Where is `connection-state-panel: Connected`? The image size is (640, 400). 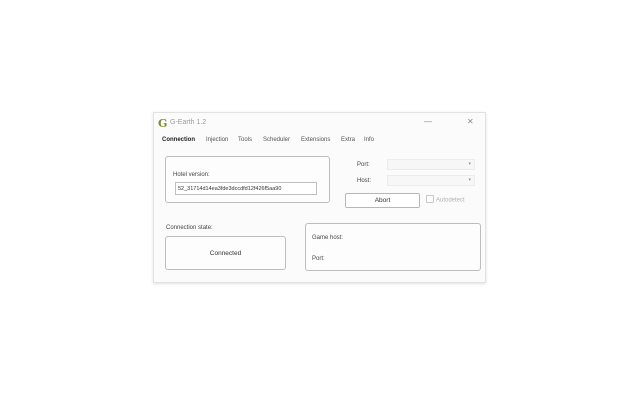
connection-state-panel: Connected is located at coordinates (225, 253).